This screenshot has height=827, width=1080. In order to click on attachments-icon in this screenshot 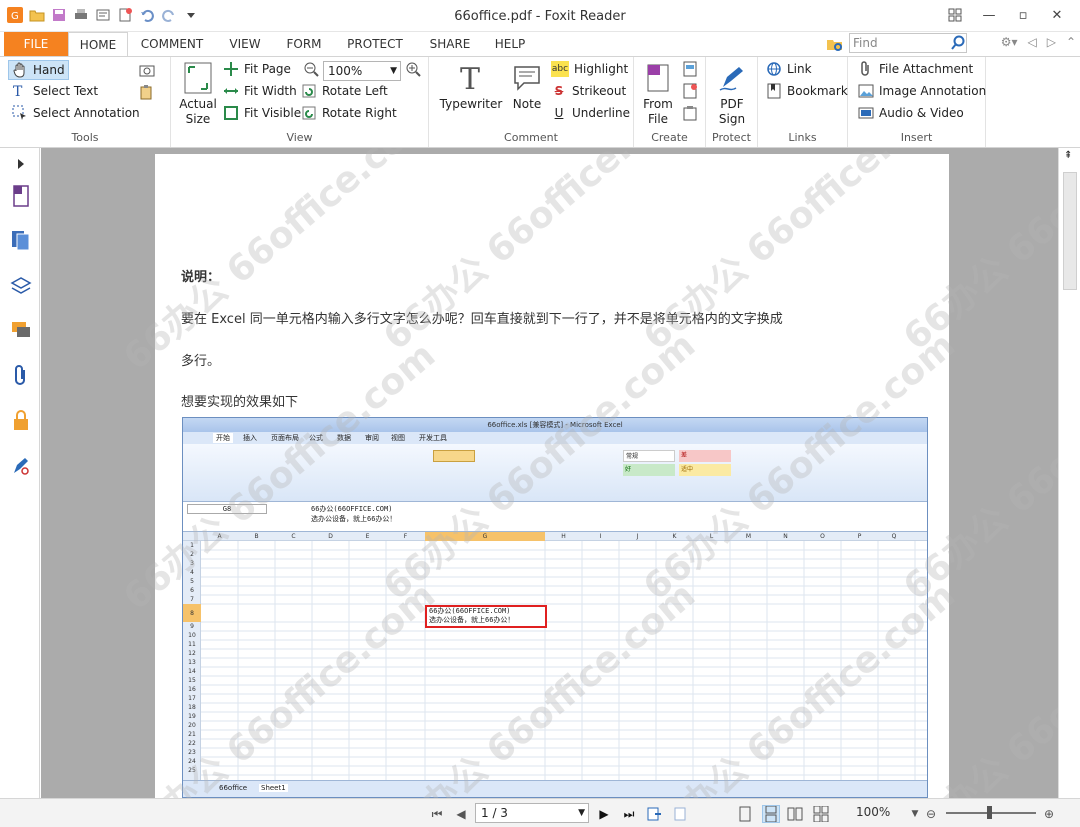, I will do `click(21, 376)`.